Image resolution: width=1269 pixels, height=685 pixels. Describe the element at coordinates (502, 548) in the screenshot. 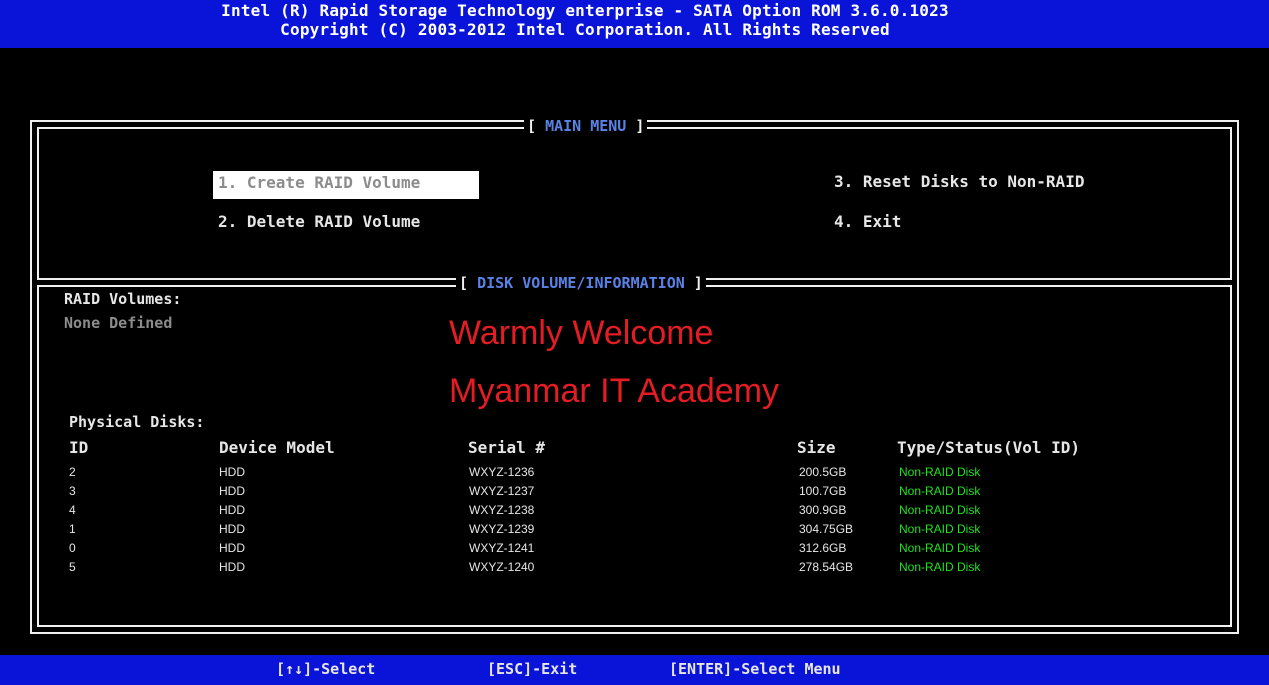

I see `disk-serial: WXYZ-1241` at that location.